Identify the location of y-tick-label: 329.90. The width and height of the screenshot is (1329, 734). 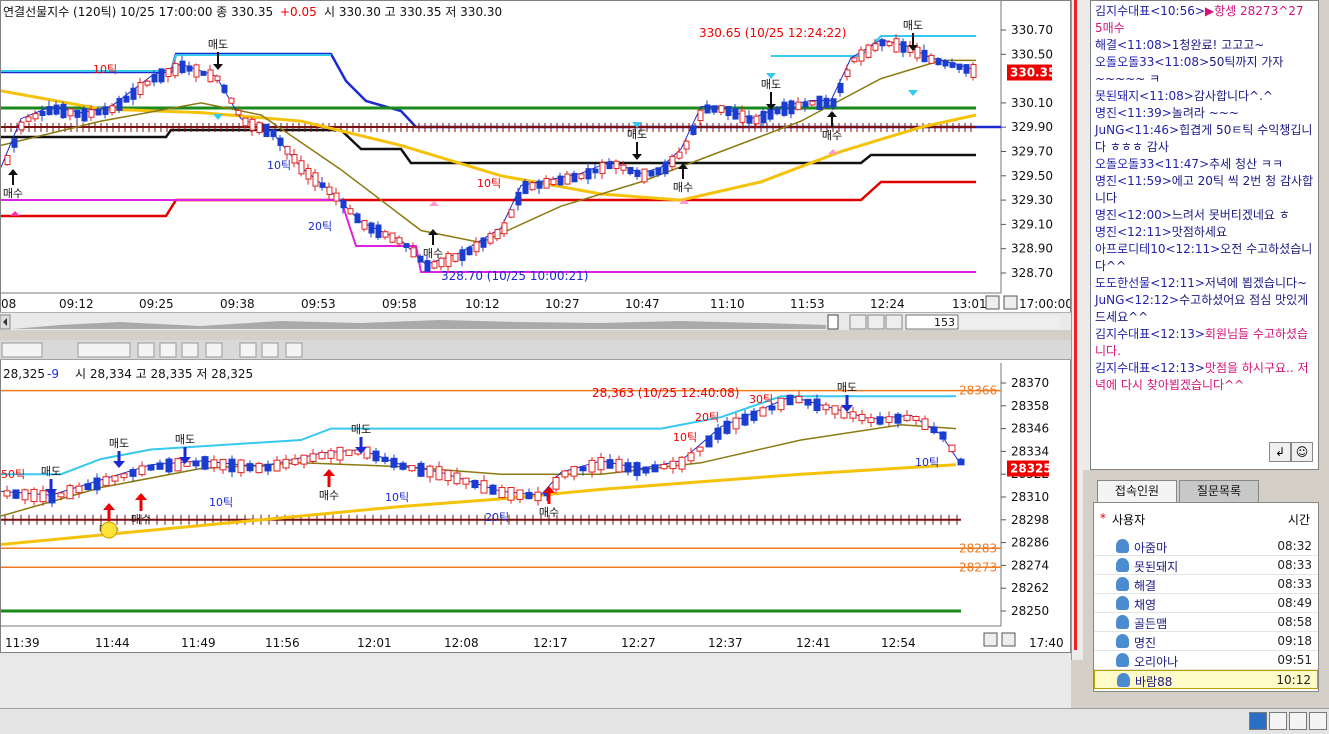
(1032, 127).